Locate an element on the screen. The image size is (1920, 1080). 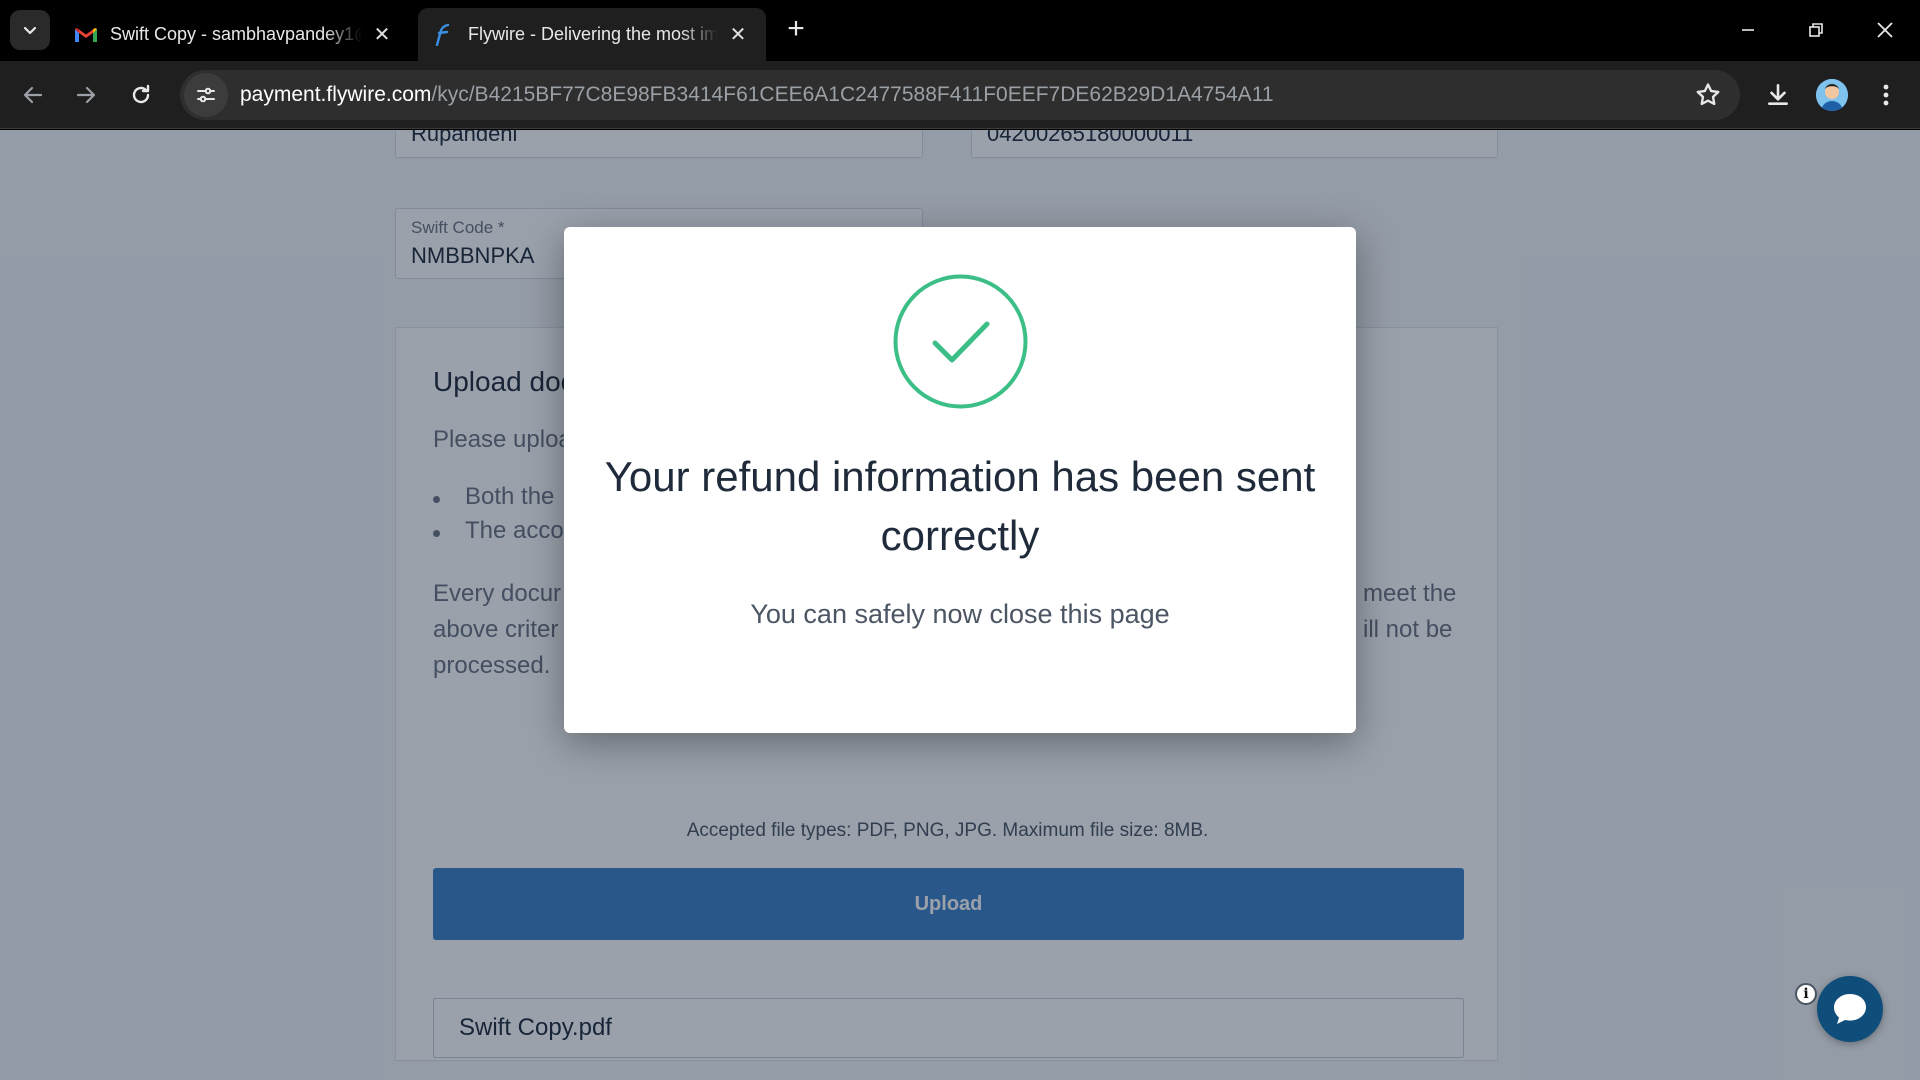
tab-title: Flywire - Delivering the most im is located at coordinates (593, 34).